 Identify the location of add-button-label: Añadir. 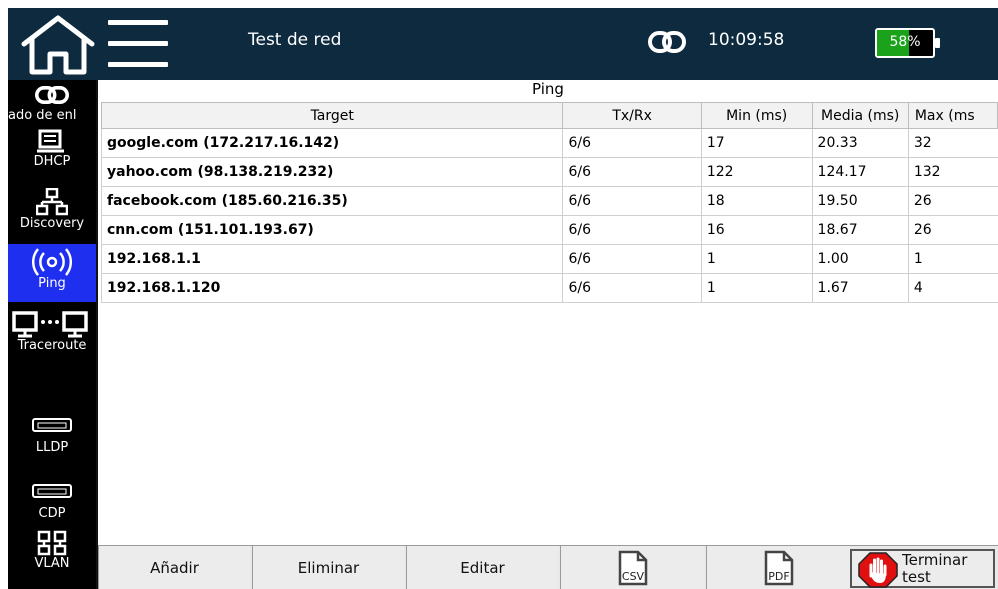
(174, 568).